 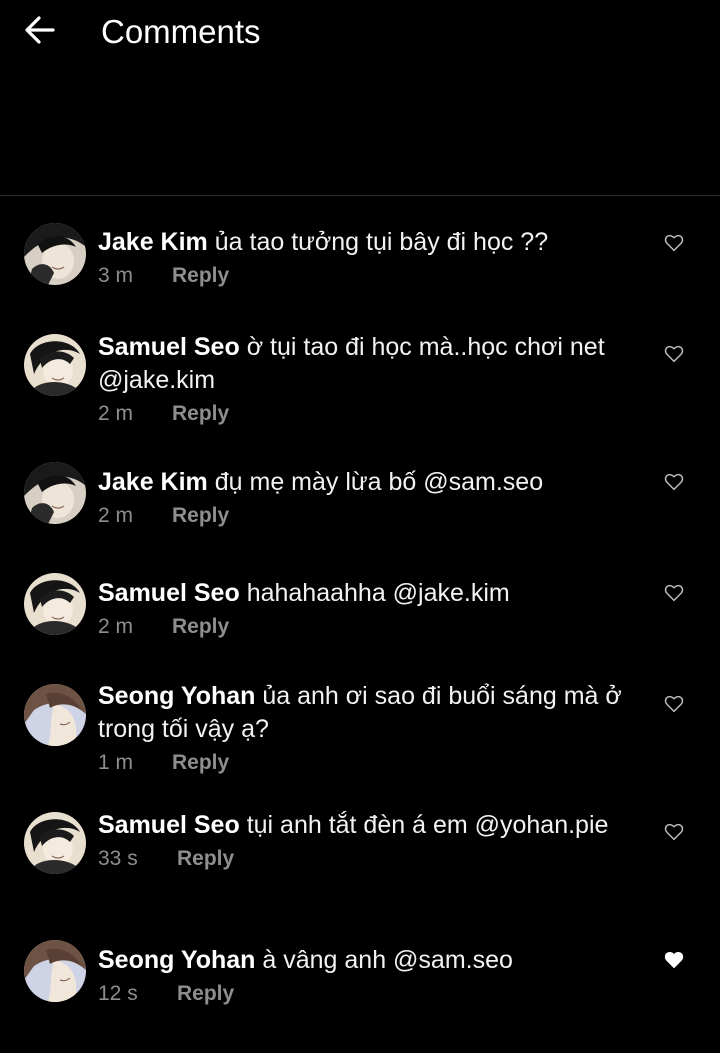 I want to click on comment-timestamp: 12 s, so click(x=118, y=993).